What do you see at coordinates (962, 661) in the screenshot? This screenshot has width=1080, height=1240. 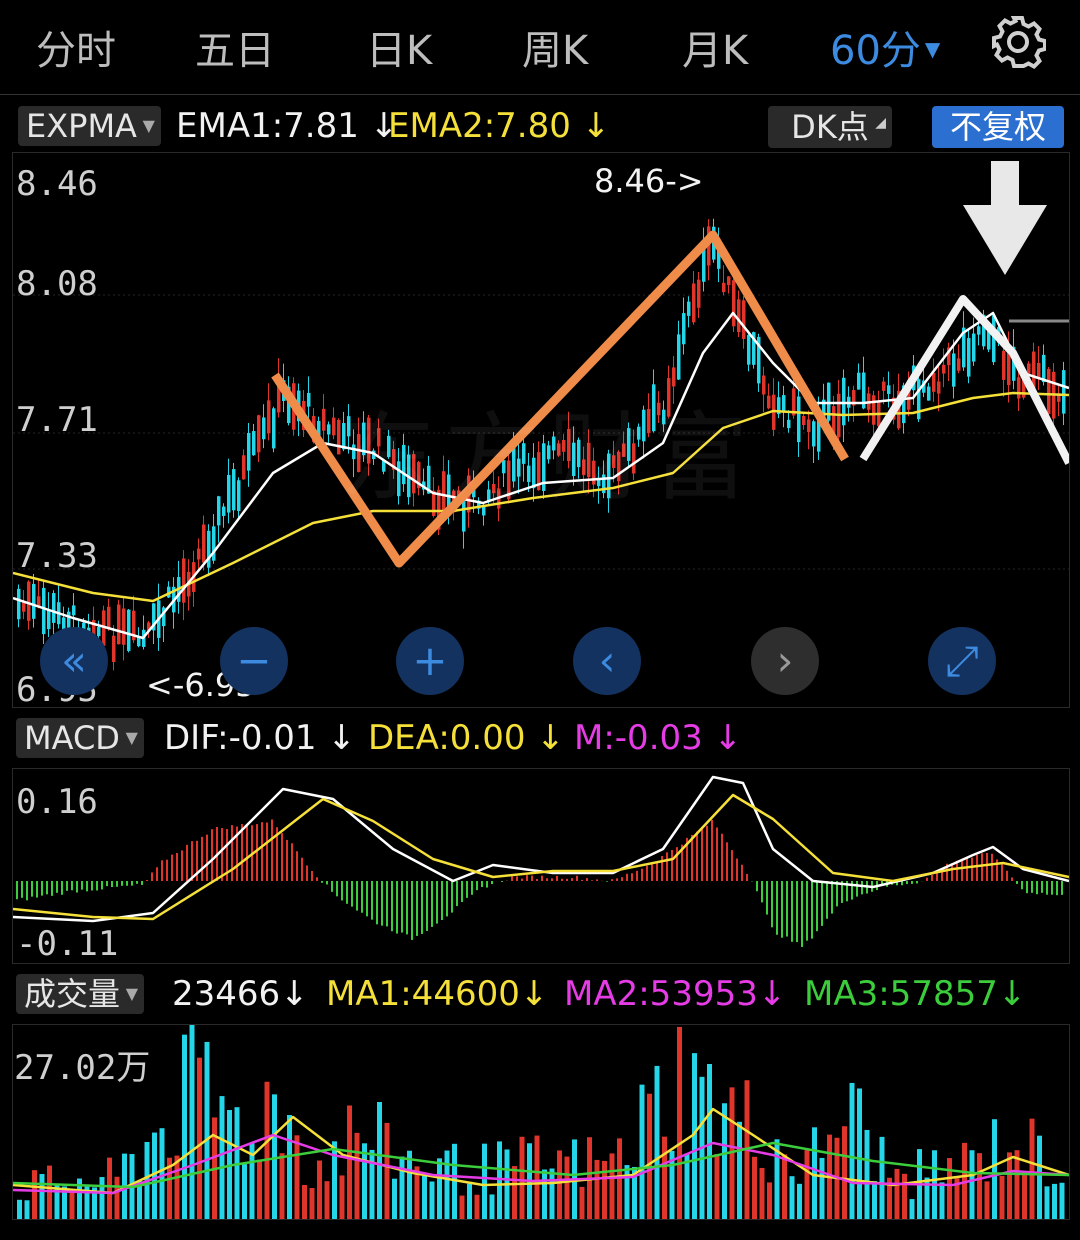 I see `fullscreen-button: ⤢` at bounding box center [962, 661].